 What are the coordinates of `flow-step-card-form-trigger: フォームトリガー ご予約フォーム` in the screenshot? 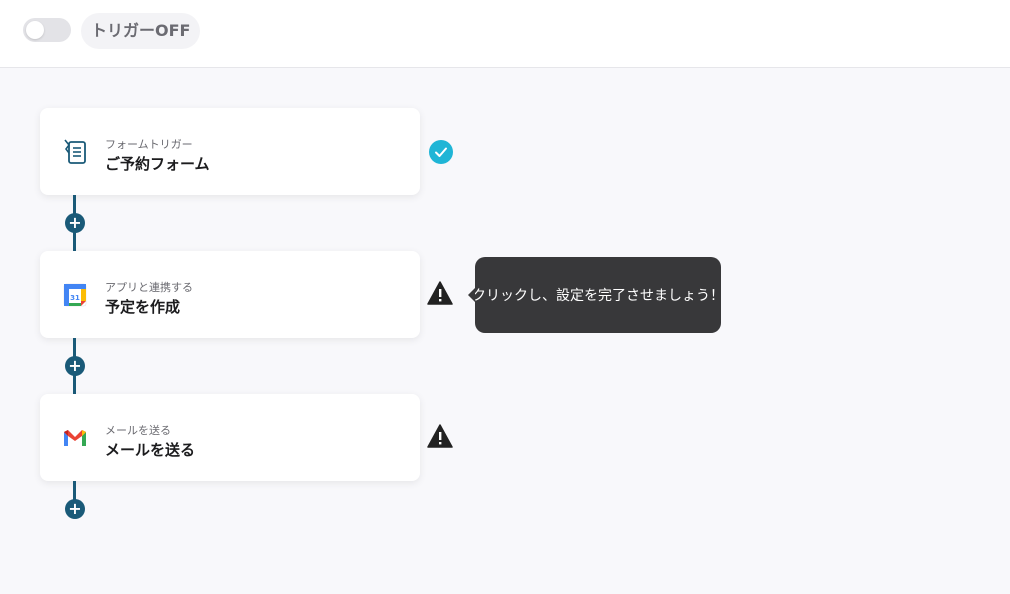 It's located at (230, 151).